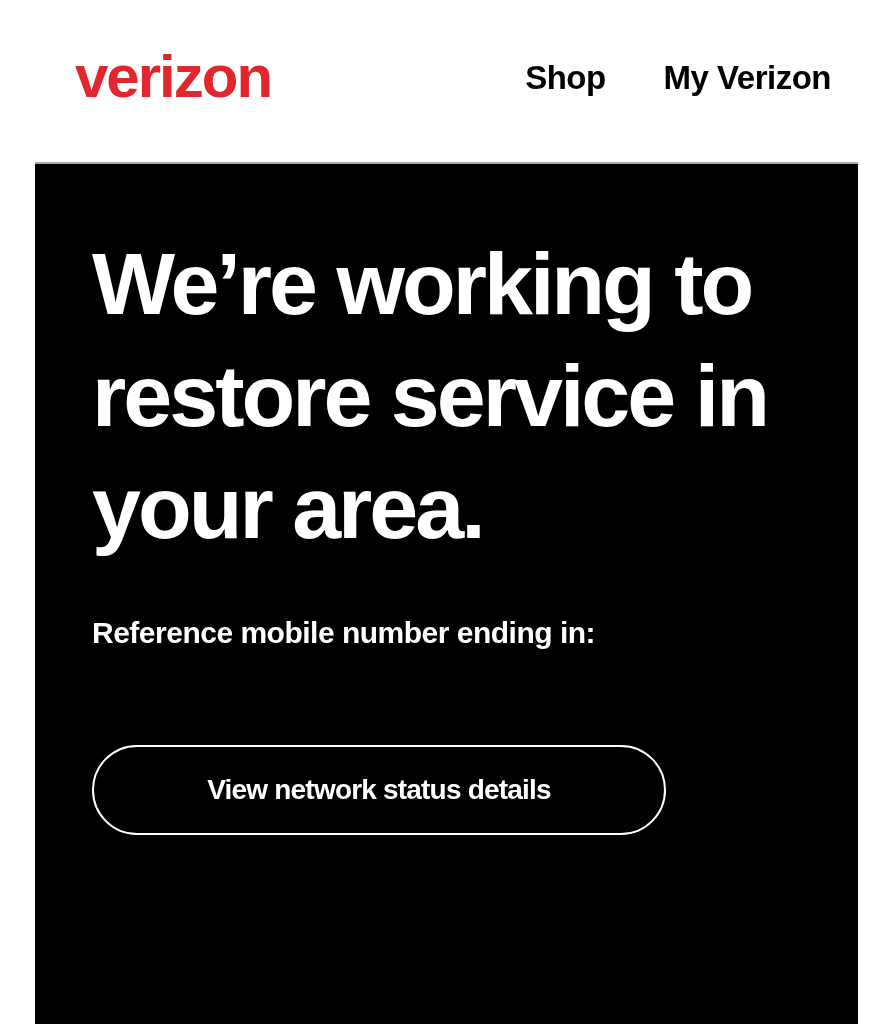 This screenshot has width=893, height=1024. I want to click on reference-label: Reference mobile number ending in:, so click(344, 633).